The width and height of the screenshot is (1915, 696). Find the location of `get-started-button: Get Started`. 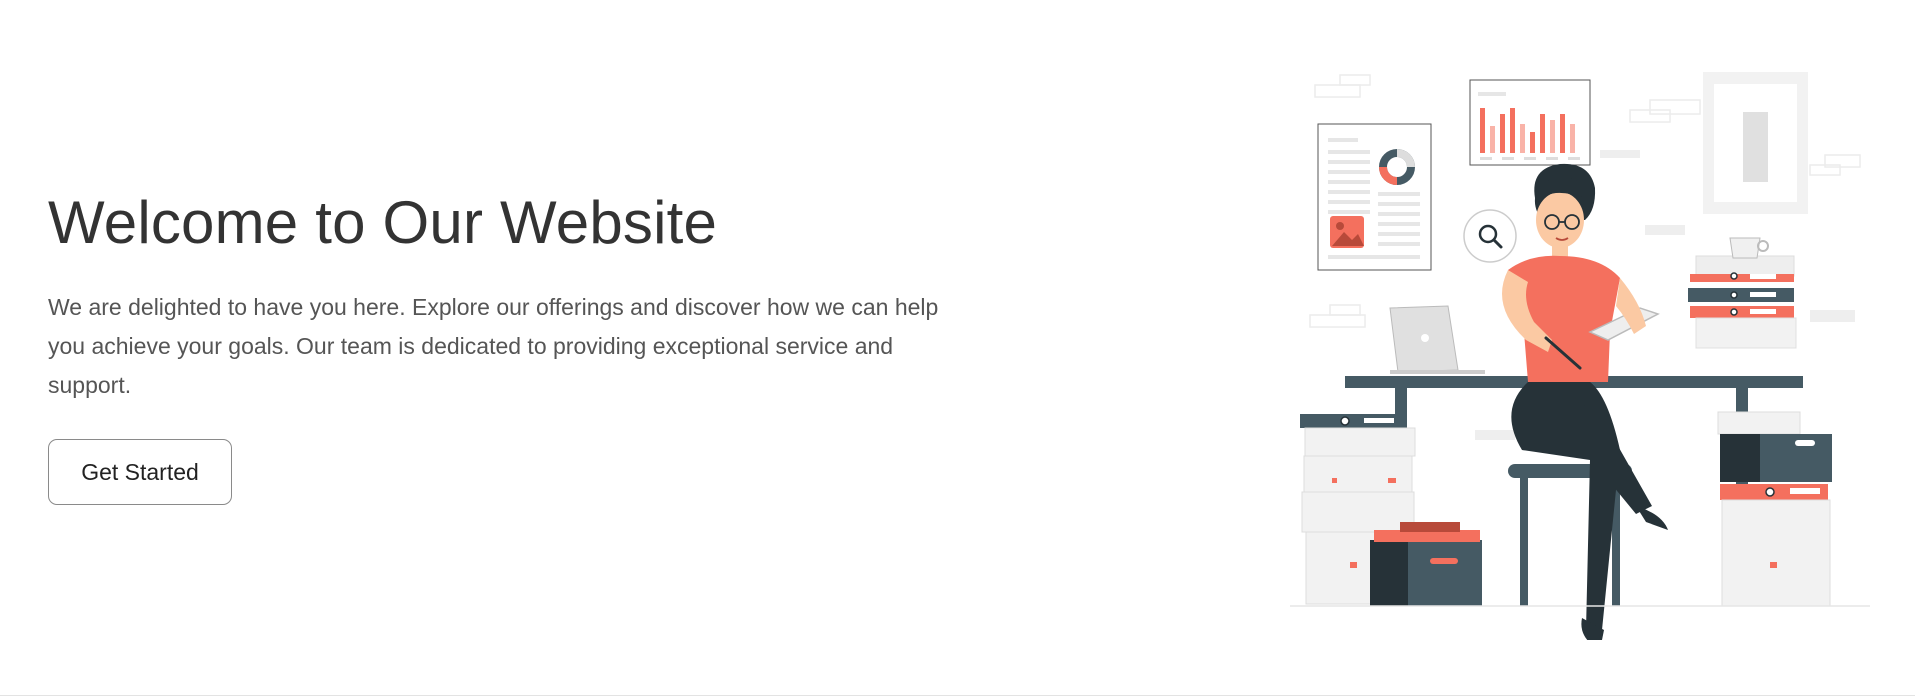

get-started-button: Get Started is located at coordinates (140, 472).